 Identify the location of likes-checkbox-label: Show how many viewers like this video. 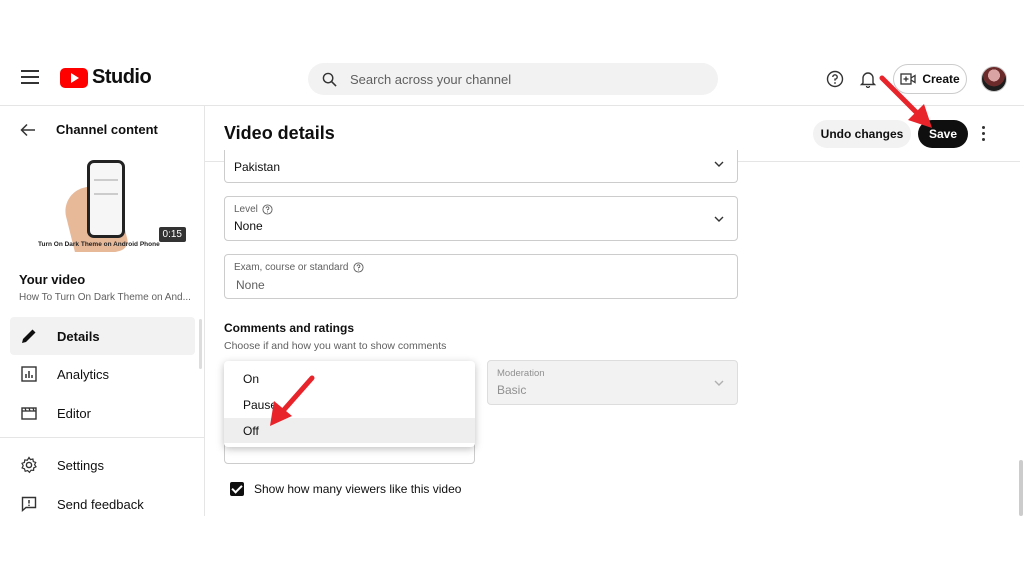
(358, 489).